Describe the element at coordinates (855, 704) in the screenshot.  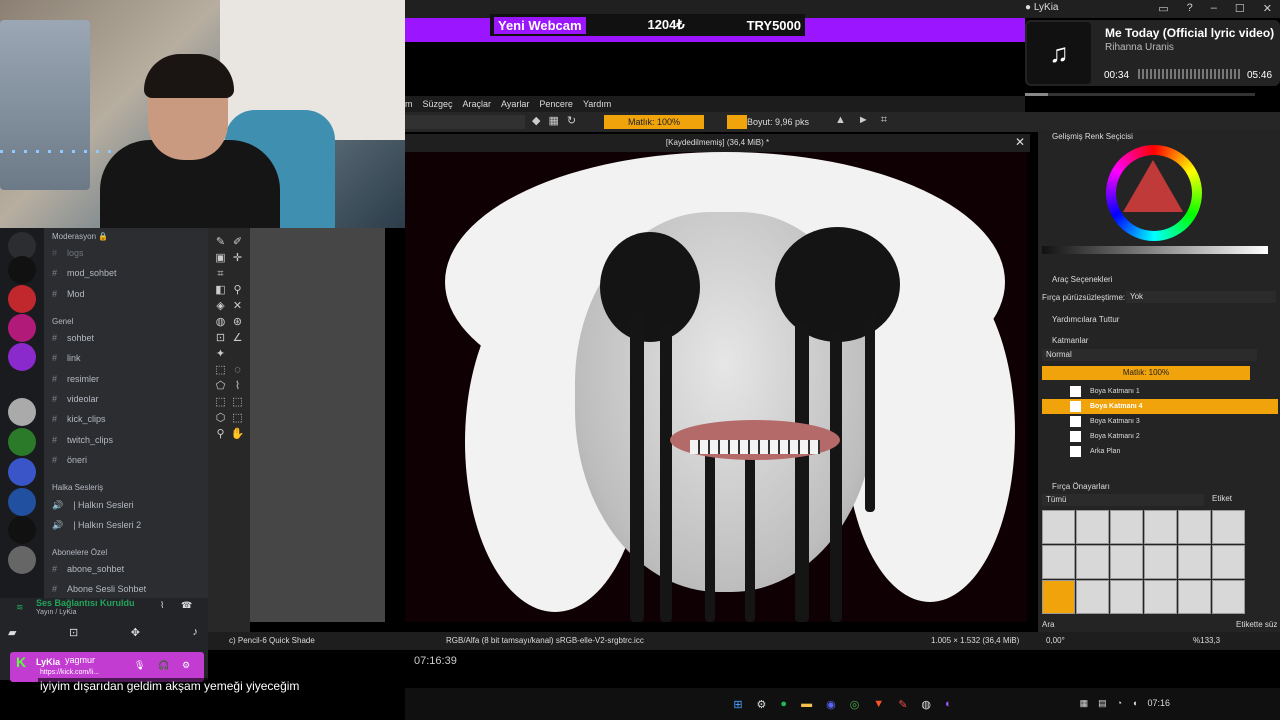
I see `chrome-icon: ◎` at that location.